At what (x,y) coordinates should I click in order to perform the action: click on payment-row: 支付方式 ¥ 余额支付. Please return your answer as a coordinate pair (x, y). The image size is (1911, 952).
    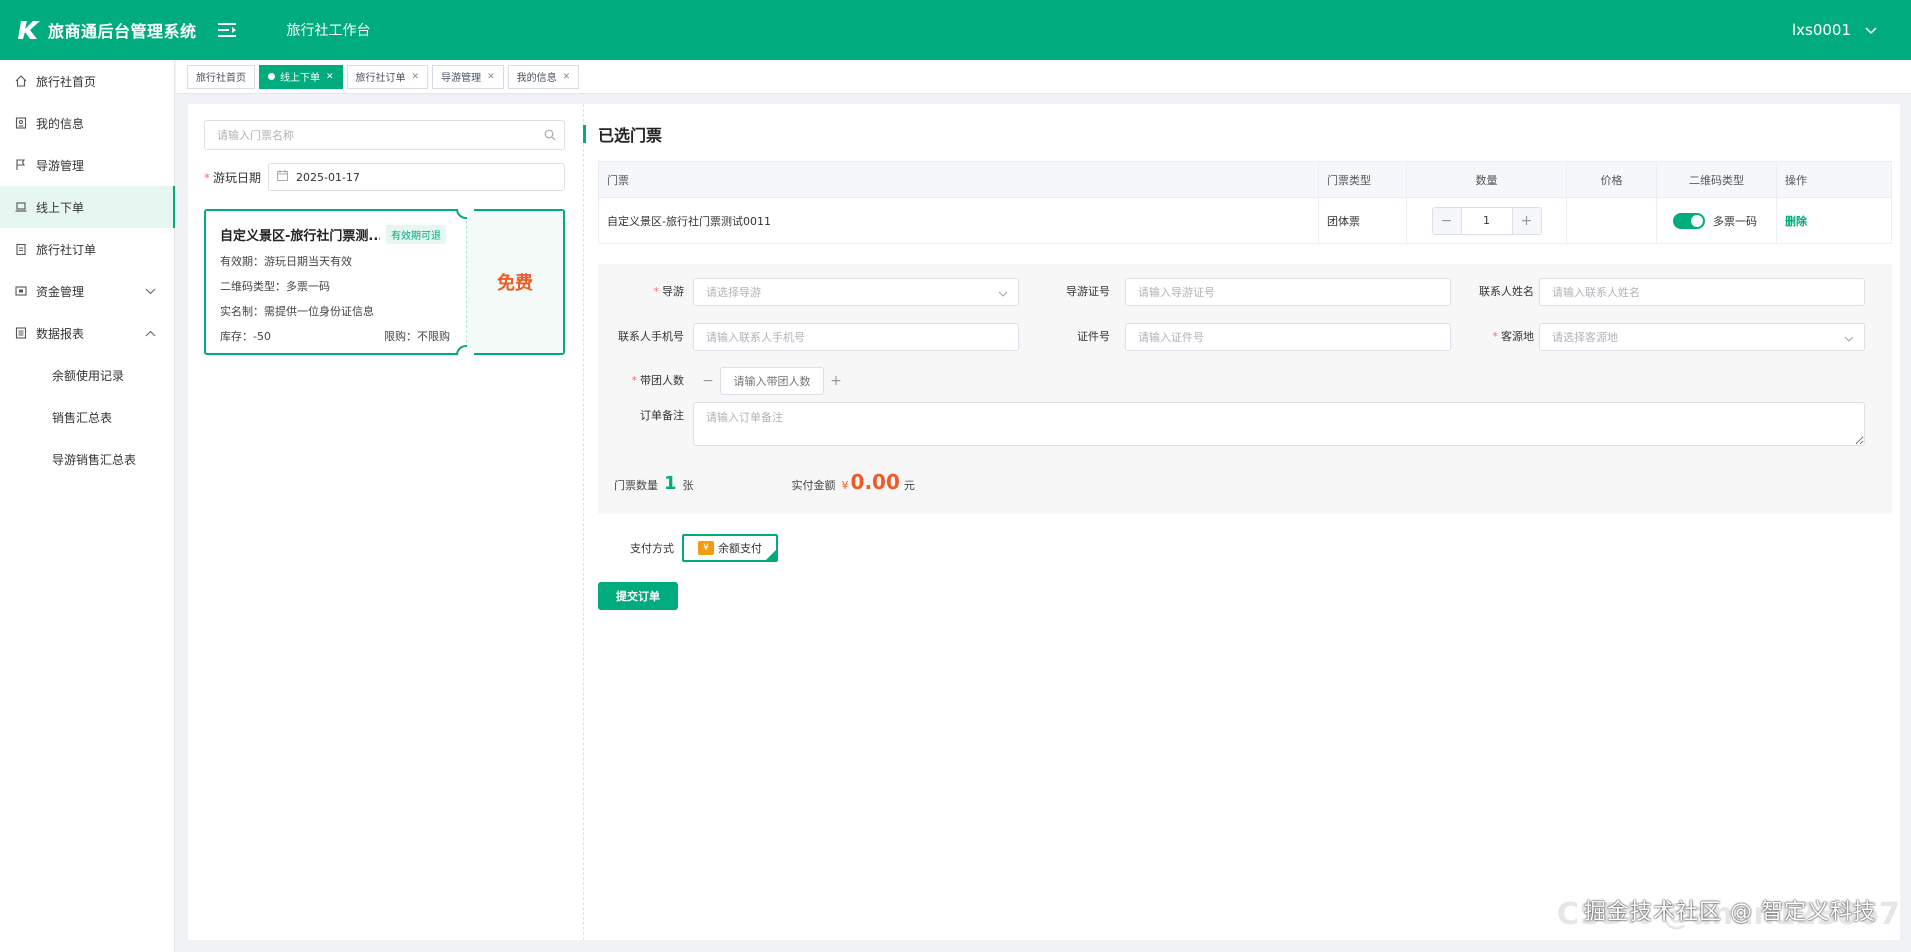
    Looking at the image, I should click on (688, 548).